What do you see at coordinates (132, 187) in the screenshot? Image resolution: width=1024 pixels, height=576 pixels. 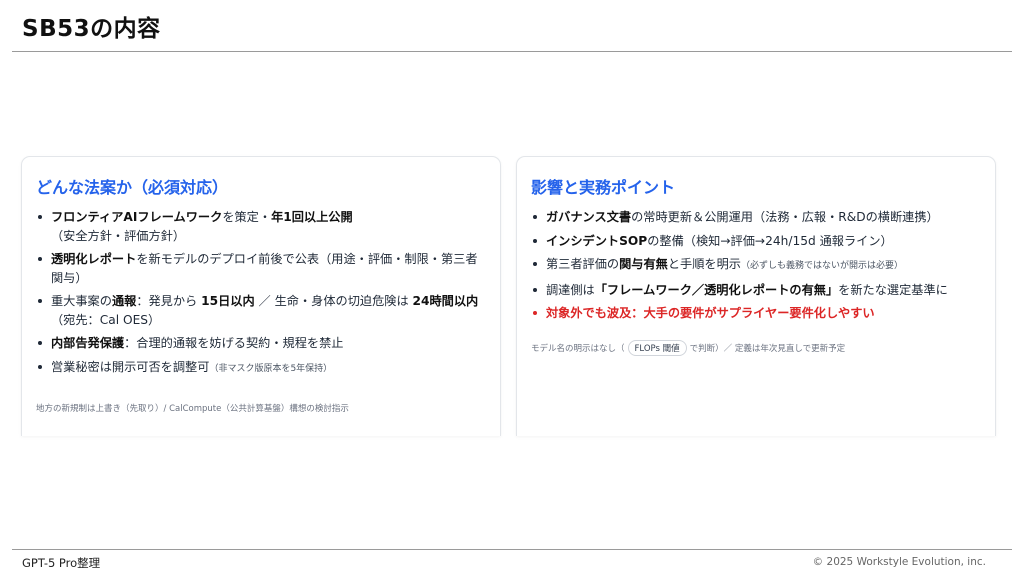 I see `bill-overview-title: どんな法案か（必須対応）` at bounding box center [132, 187].